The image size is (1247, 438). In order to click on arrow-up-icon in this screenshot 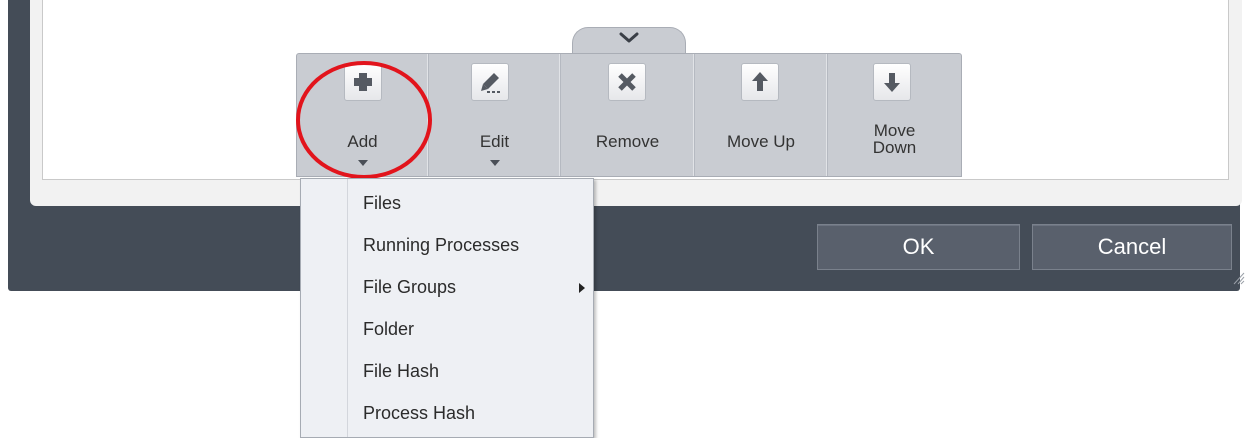, I will do `click(760, 82)`.